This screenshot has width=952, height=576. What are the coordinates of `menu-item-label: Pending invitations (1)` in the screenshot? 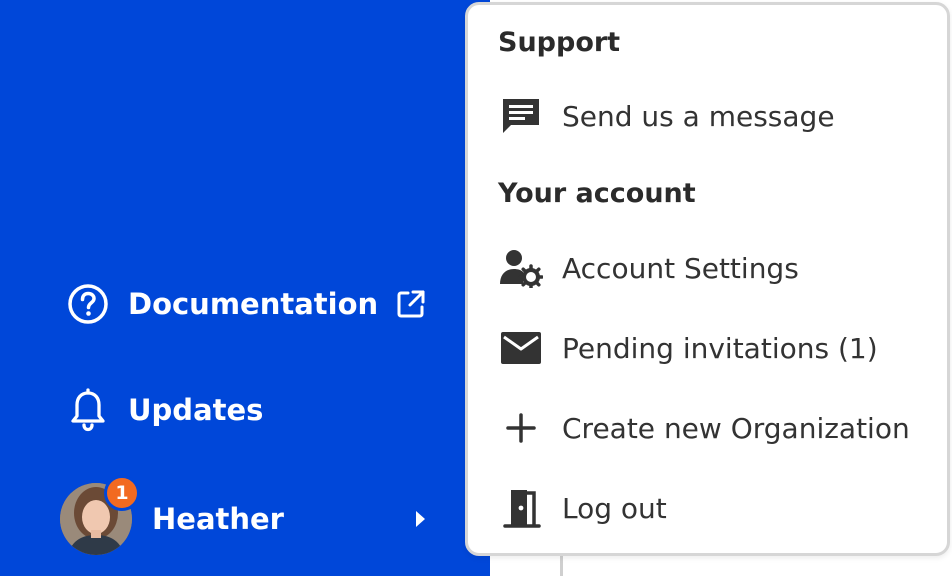 It's located at (720, 348).